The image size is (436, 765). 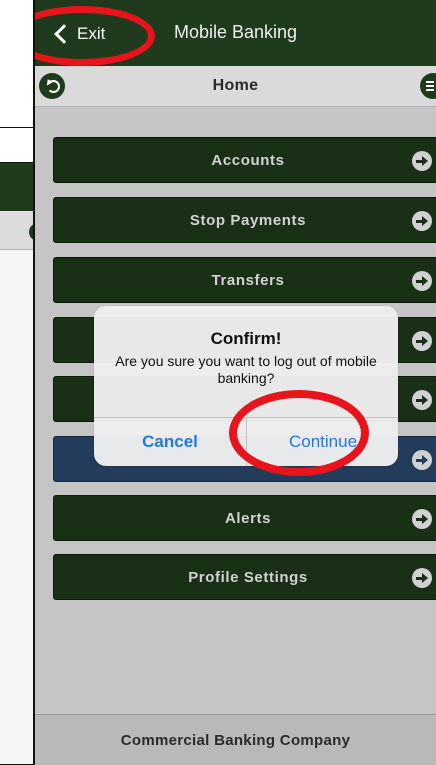 What do you see at coordinates (235, 739) in the screenshot?
I see `footer-company-name: Commercial Banking Company` at bounding box center [235, 739].